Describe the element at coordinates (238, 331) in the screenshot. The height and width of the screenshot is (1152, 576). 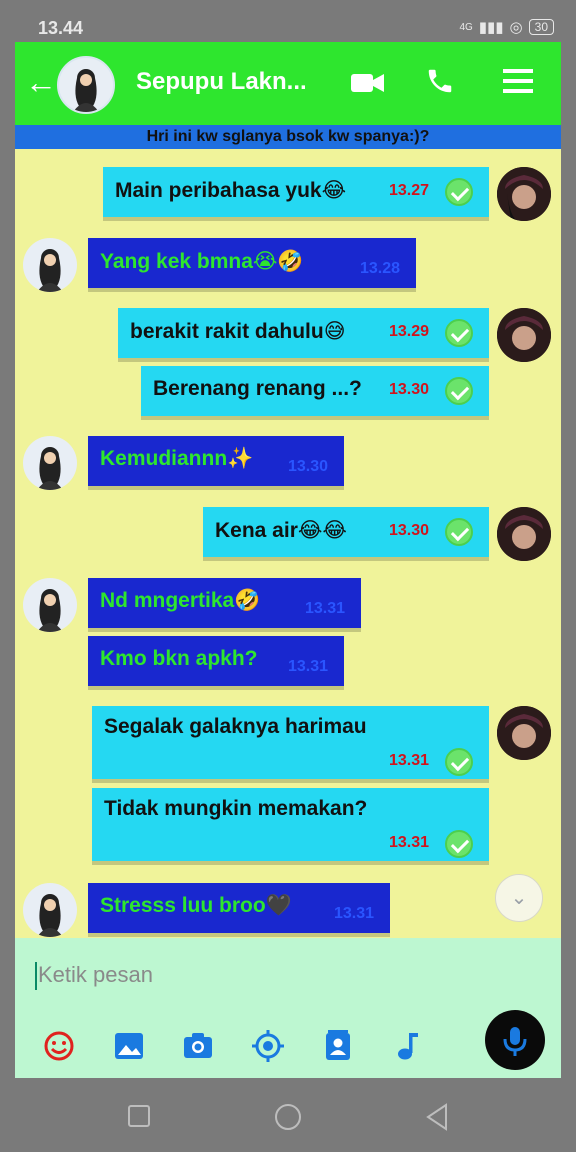
I see `message-text: berakit rakit dahulu😅` at that location.